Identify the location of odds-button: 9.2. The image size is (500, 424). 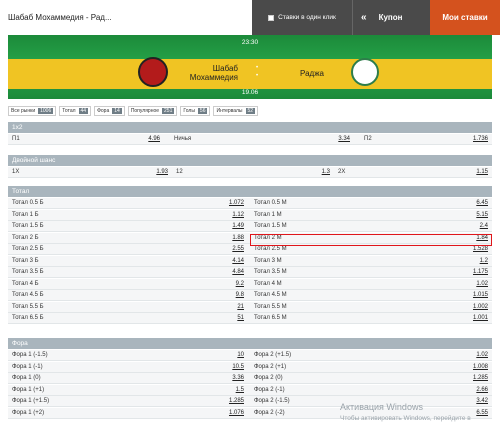
(224, 284).